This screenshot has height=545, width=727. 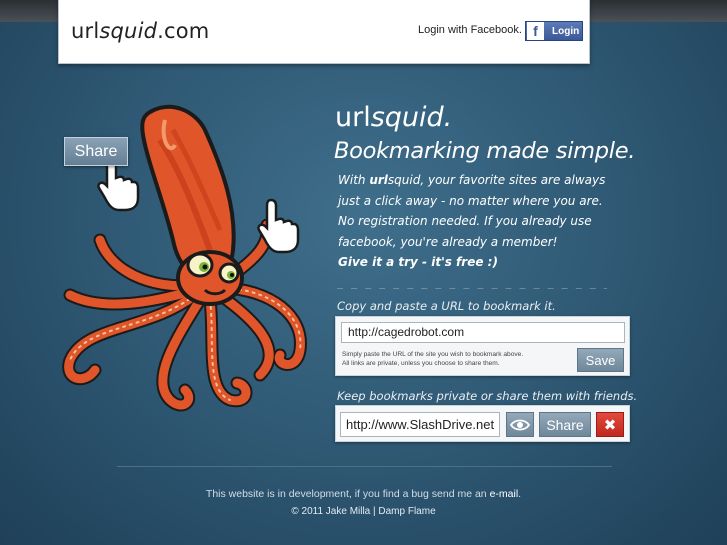 What do you see at coordinates (446, 306) in the screenshot?
I see `bookmark-section-label: Copy and paste a URL to bookmark it.` at bounding box center [446, 306].